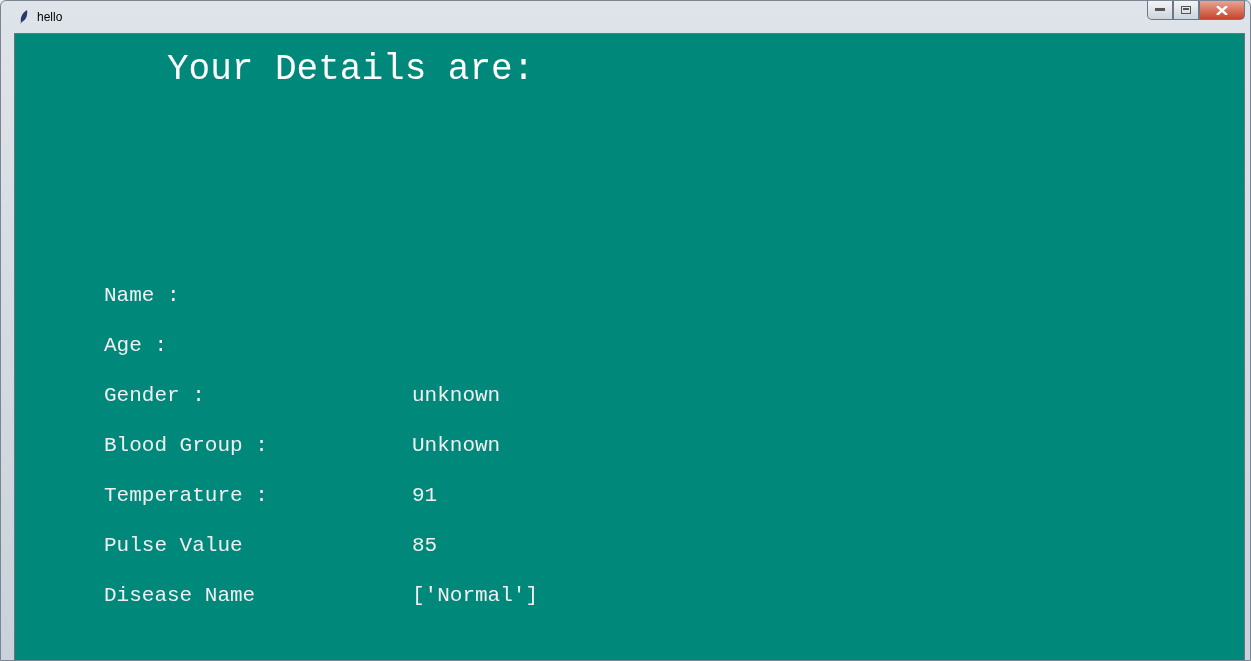 The width and height of the screenshot is (1251, 661). I want to click on minimize-icon, so click(1160, 10).